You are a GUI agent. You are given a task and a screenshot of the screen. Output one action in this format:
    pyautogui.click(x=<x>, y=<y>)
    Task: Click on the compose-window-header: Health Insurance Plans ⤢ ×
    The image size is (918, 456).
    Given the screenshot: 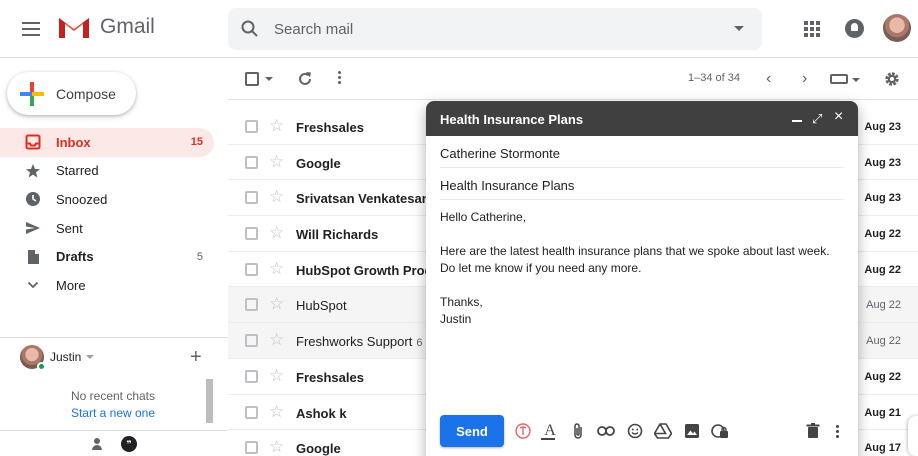 What is the action you would take?
    pyautogui.click(x=642, y=118)
    